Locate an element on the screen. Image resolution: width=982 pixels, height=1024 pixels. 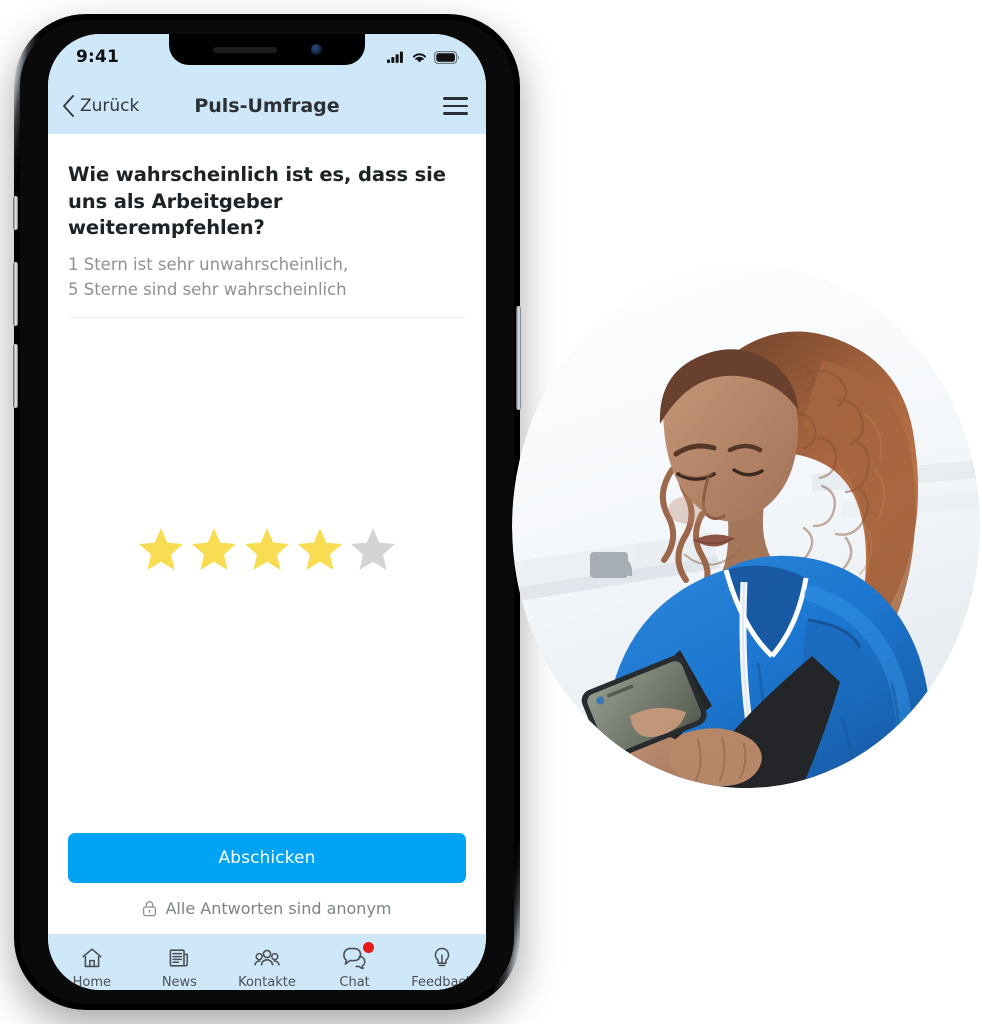
anonymous-note-label: Alle Antworten sind anonym is located at coordinates (278, 908).